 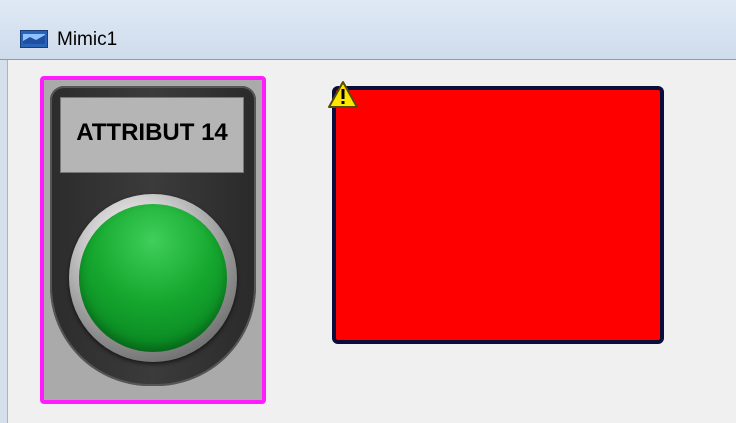 I want to click on warning-icon, so click(x=343, y=94).